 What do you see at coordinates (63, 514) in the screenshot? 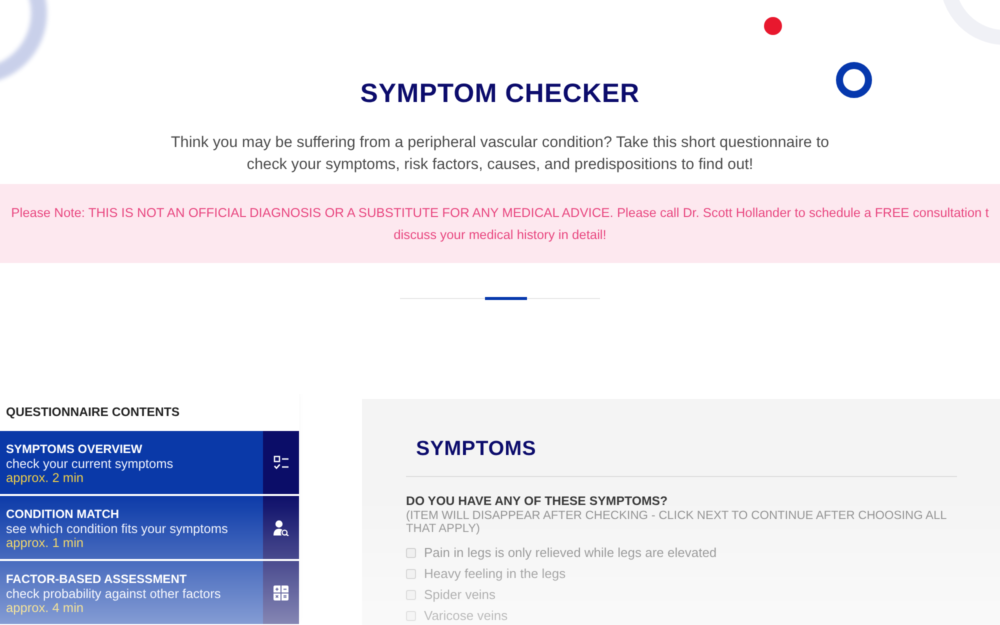
I see `item-title: CONDITION MATCH` at bounding box center [63, 514].